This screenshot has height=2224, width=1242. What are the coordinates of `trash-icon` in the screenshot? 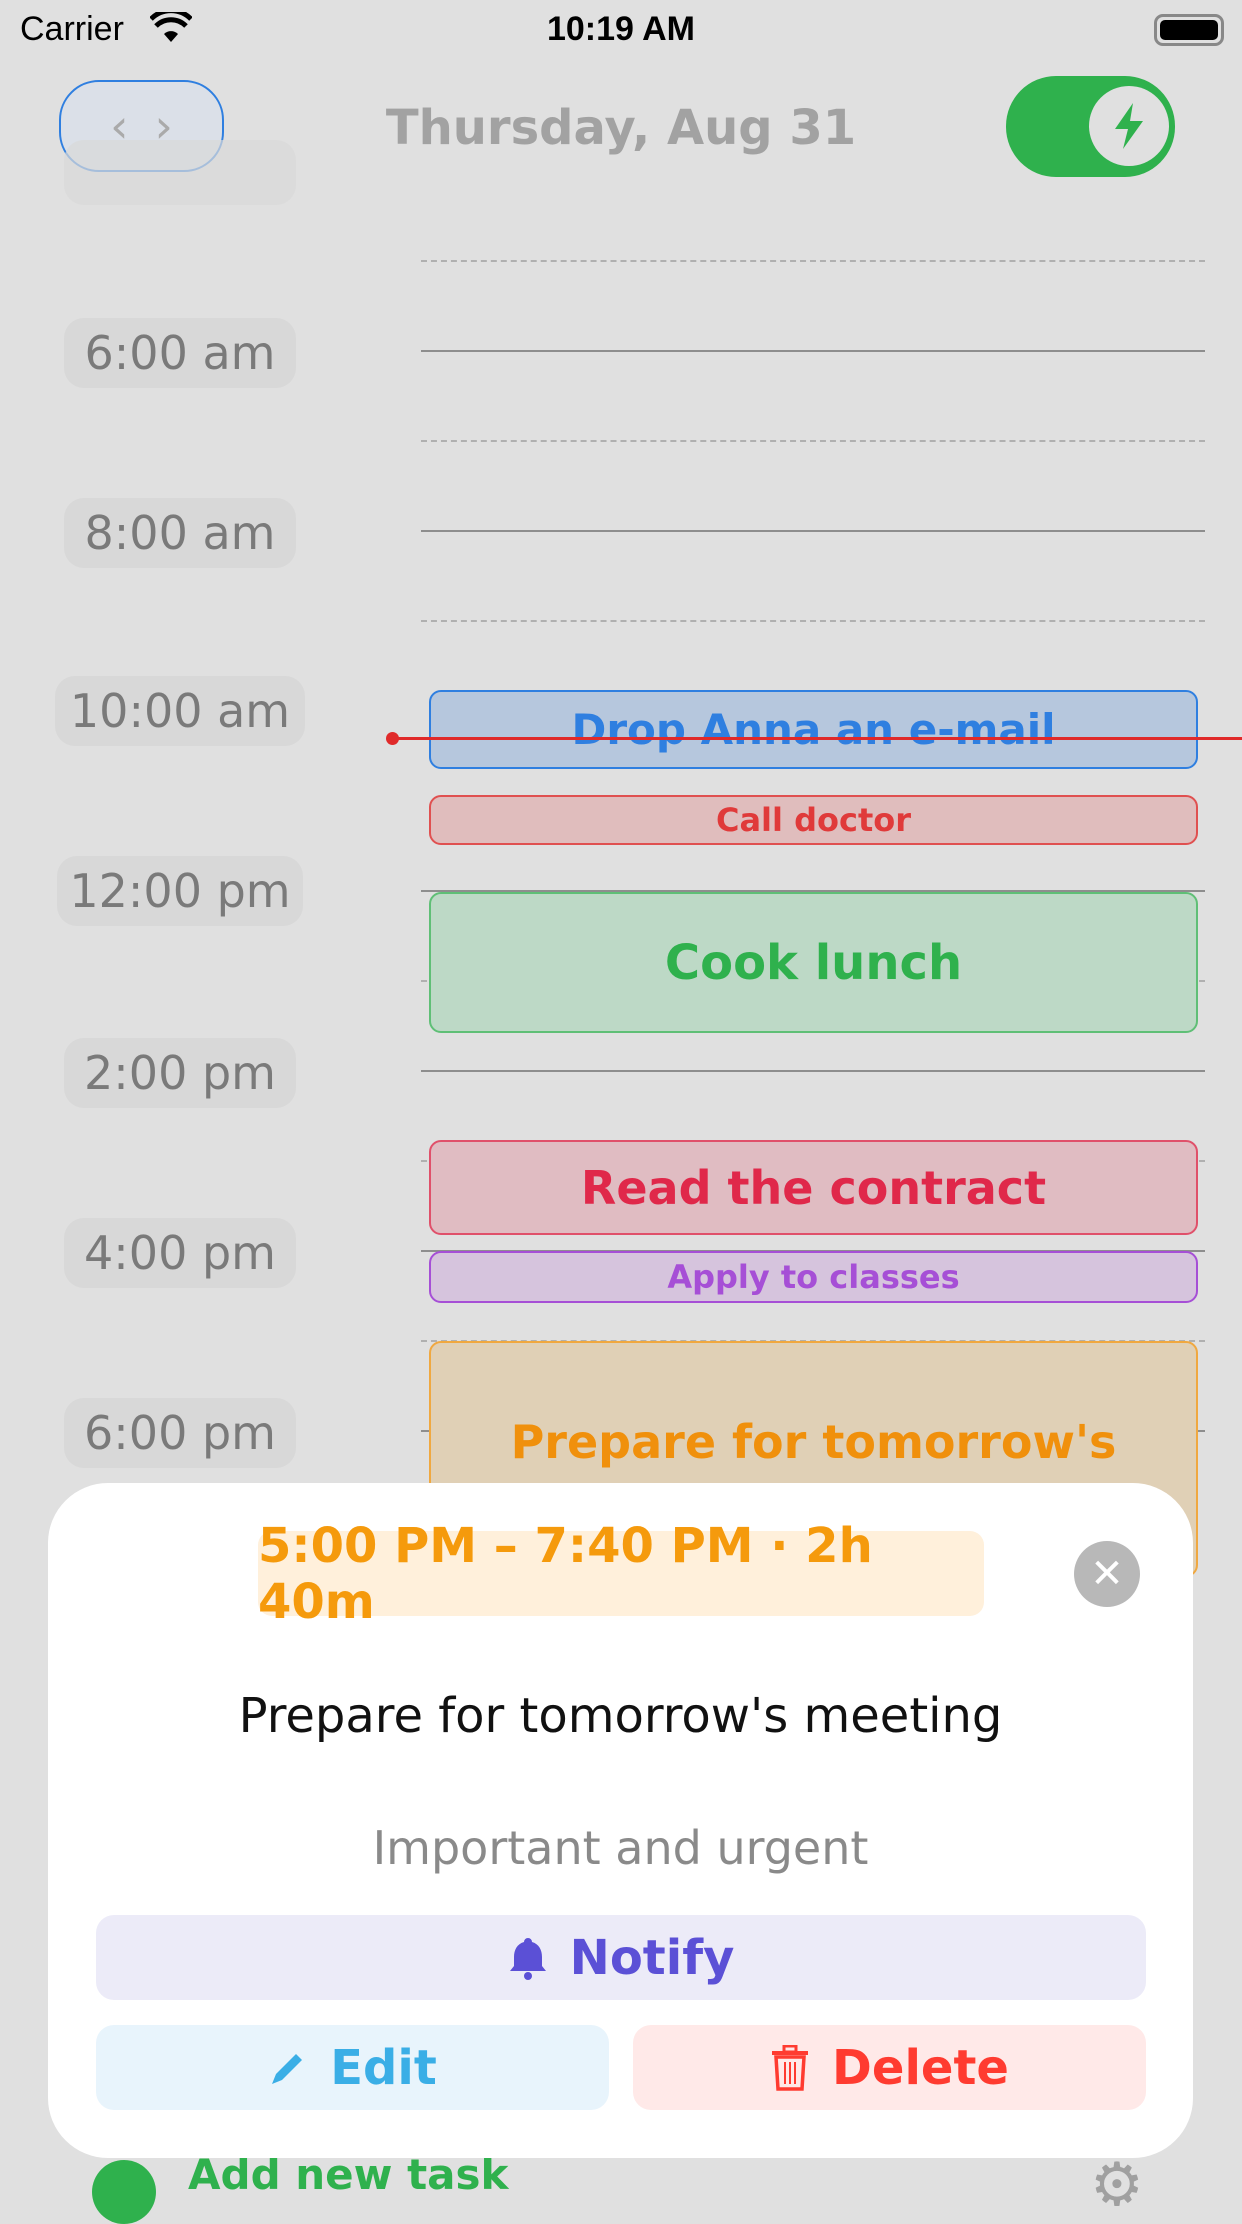 It's located at (790, 2067).